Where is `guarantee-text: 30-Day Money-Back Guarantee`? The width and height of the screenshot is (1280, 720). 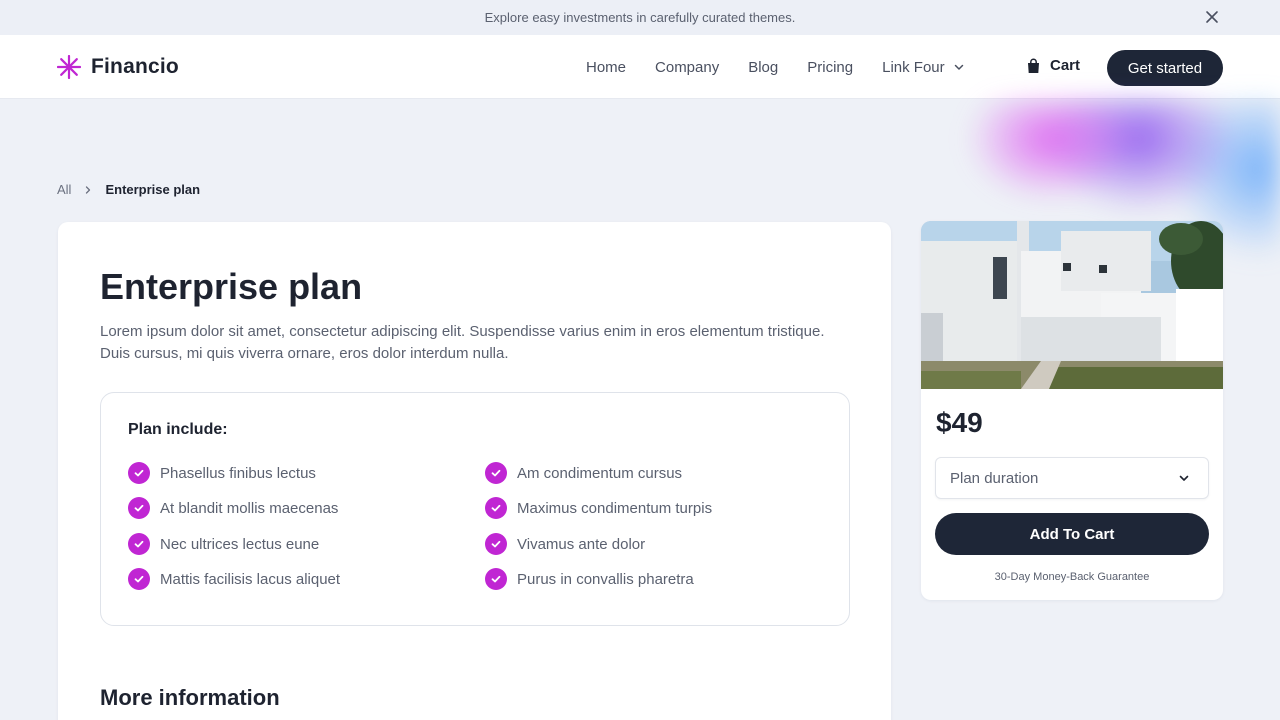 guarantee-text: 30-Day Money-Back Guarantee is located at coordinates (1072, 577).